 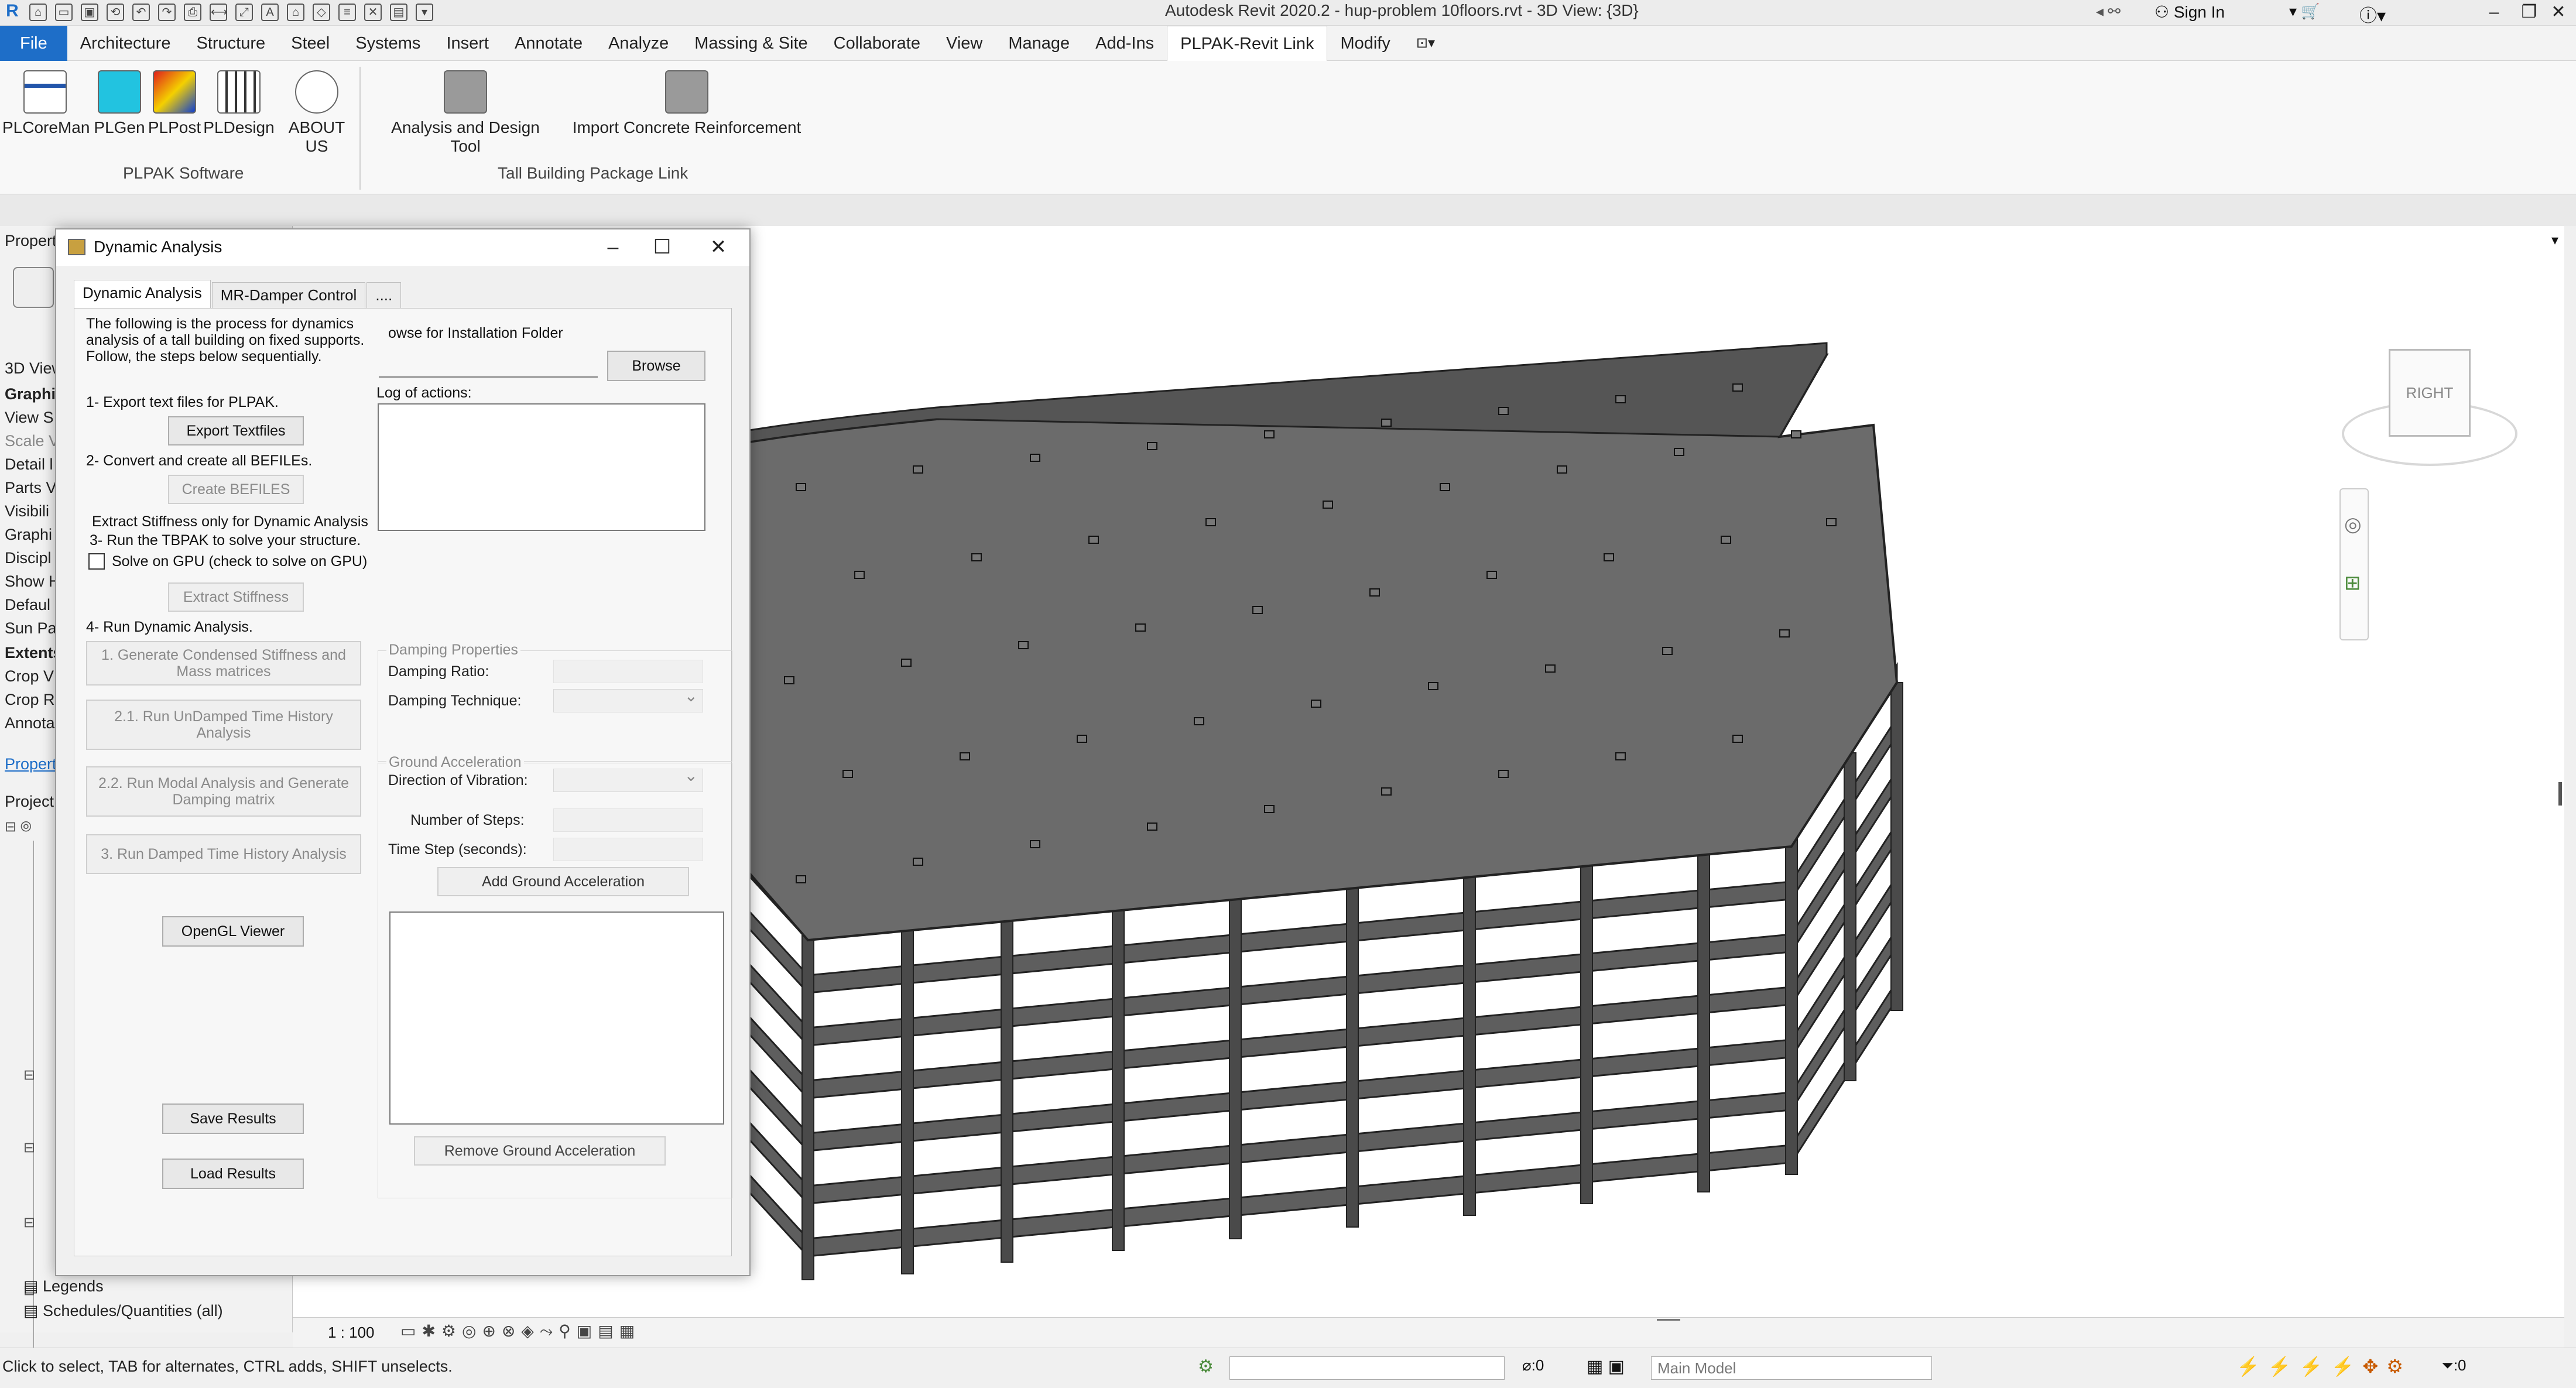 I want to click on plgen-button: PLGen, so click(x=119, y=103).